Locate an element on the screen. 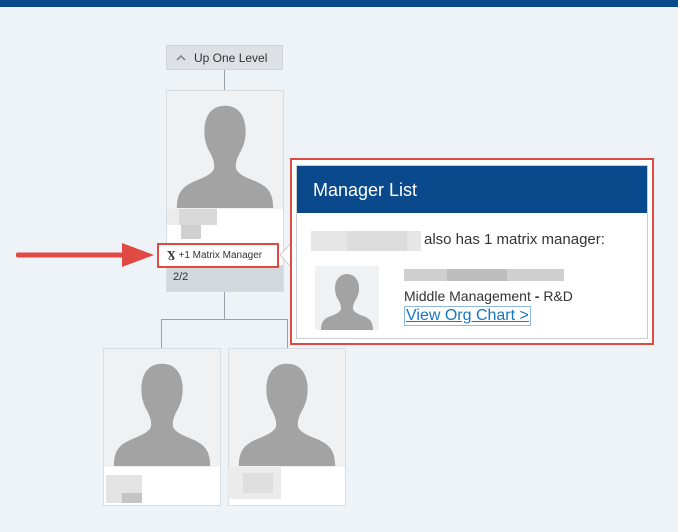  reports-count: 2/2 is located at coordinates (181, 277).